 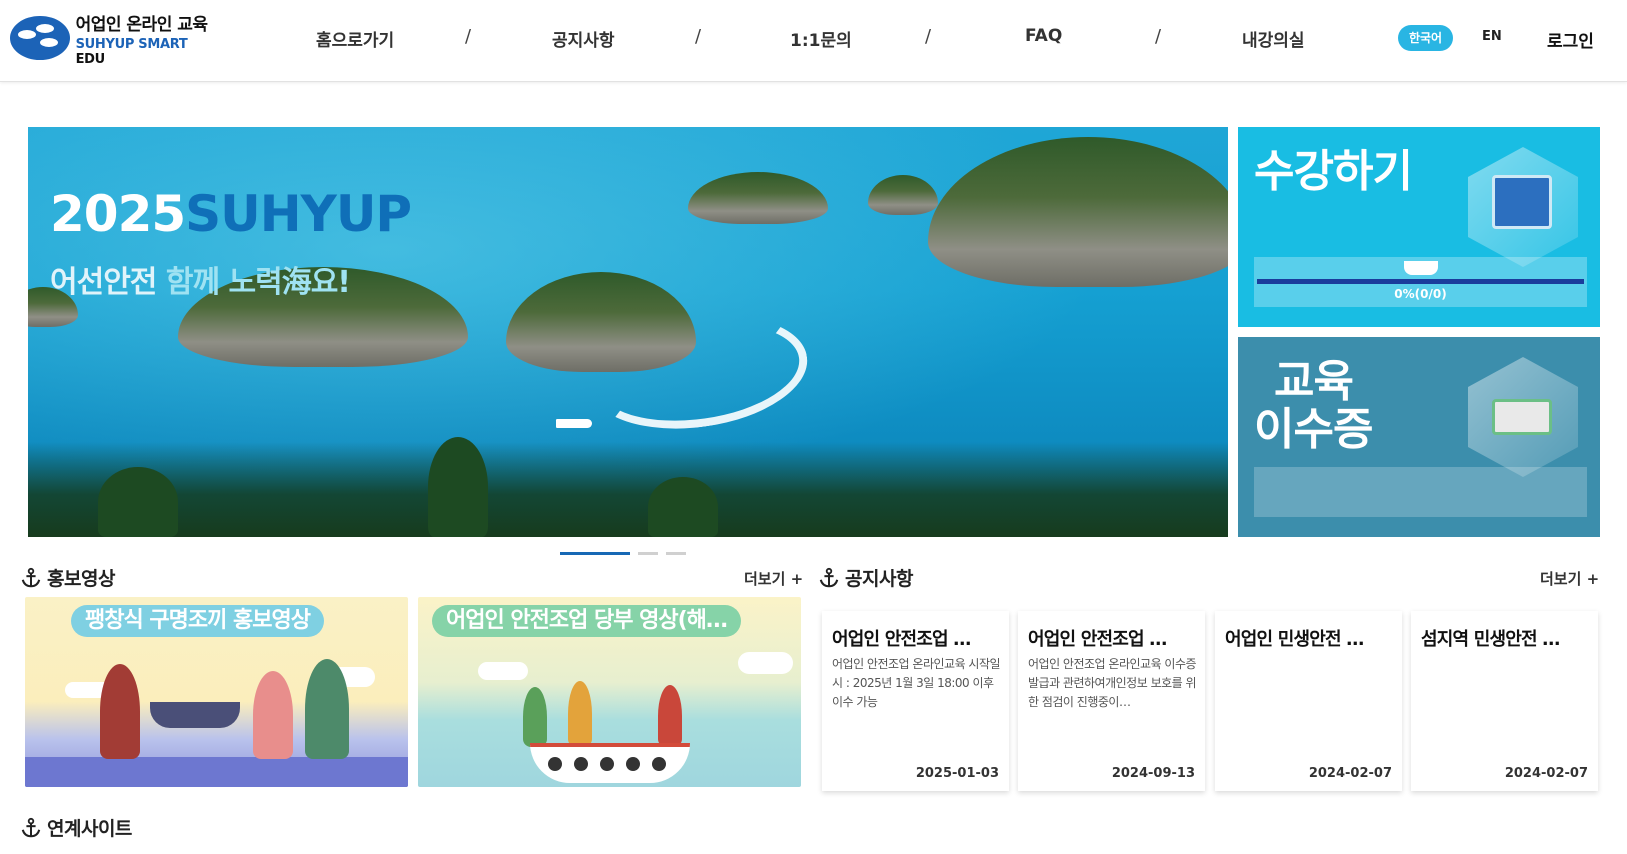 I want to click on certificate-title-line1: 교육, so click(x=1314, y=381).